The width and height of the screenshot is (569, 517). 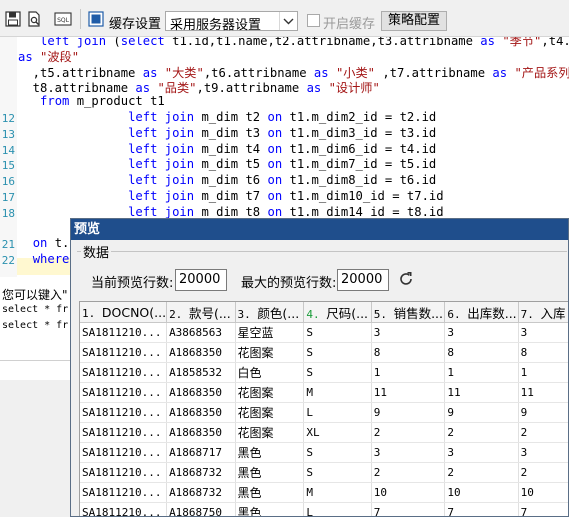 I want to click on column-header: 7. 入库, so click(x=543, y=312).